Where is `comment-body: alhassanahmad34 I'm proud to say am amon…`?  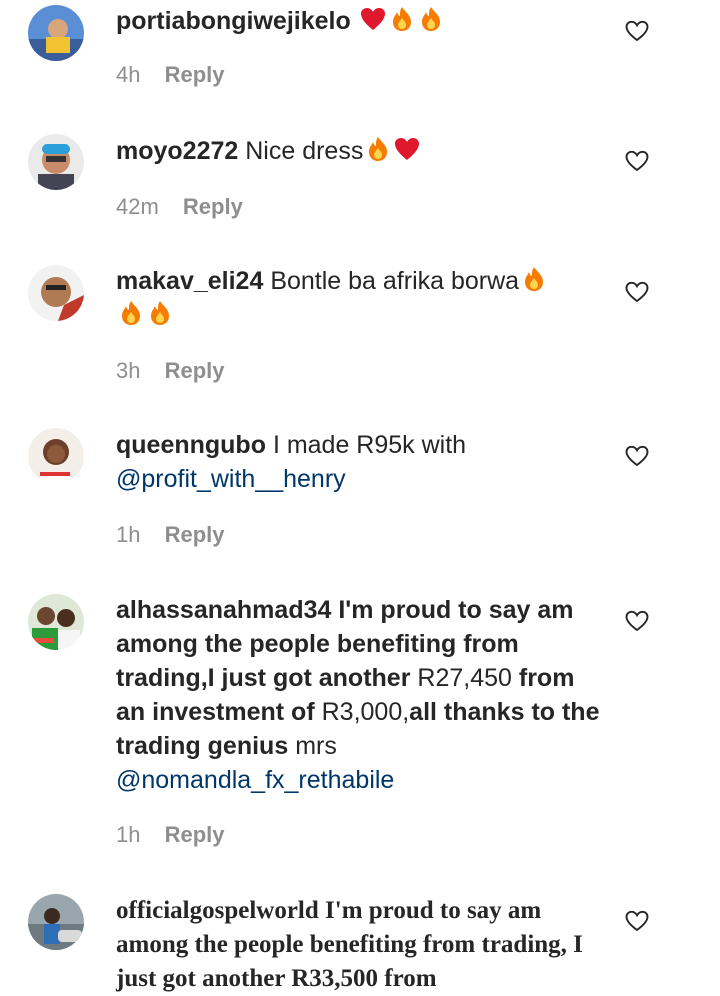
comment-body: alhassanahmad34 I'm proud to say am amon… is located at coordinates (361, 695).